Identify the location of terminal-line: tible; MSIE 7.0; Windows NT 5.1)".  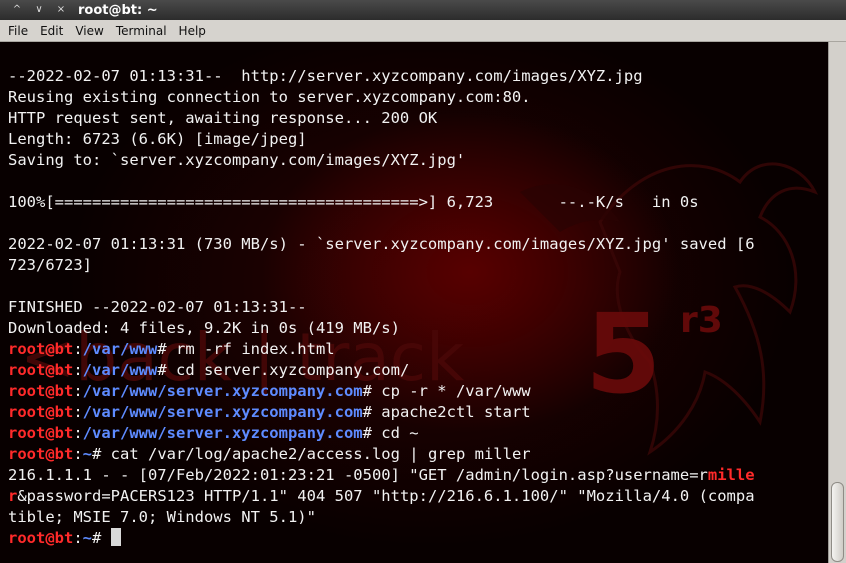
(418, 517).